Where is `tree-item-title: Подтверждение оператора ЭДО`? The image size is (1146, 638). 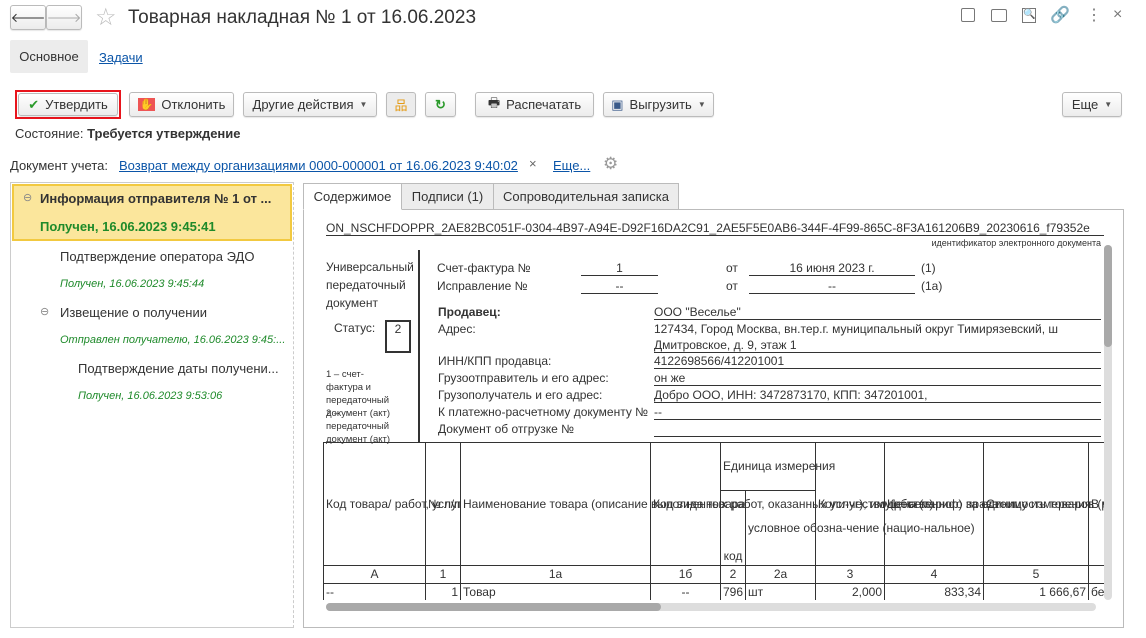 tree-item-title: Подтверждение оператора ЭДО is located at coordinates (157, 256).